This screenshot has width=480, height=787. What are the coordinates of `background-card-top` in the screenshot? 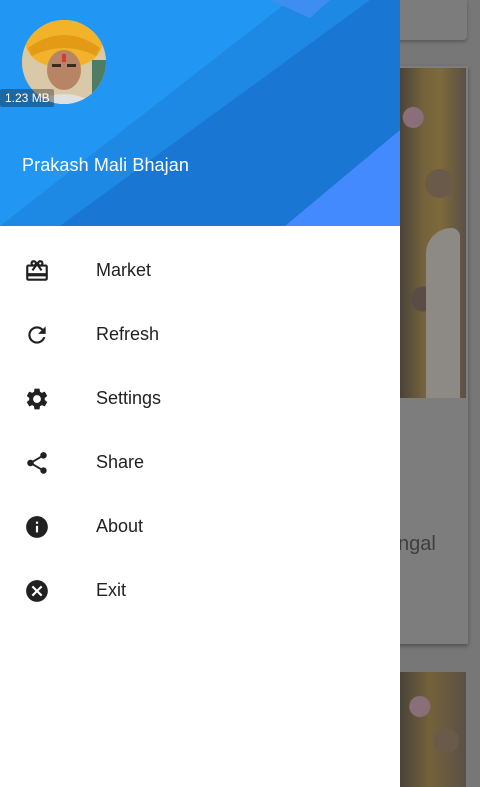 It's located at (431, 20).